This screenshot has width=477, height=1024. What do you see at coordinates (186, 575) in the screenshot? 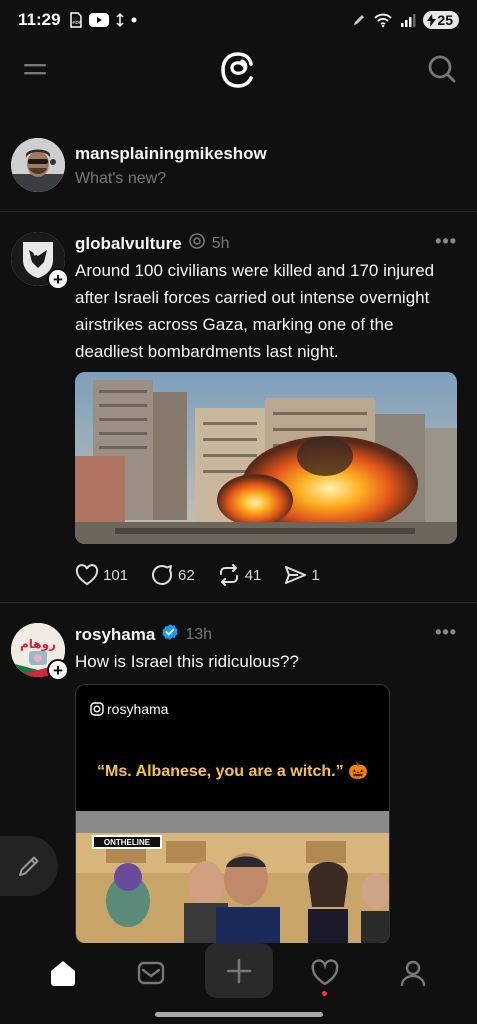
I see `reply-count: 62` at bounding box center [186, 575].